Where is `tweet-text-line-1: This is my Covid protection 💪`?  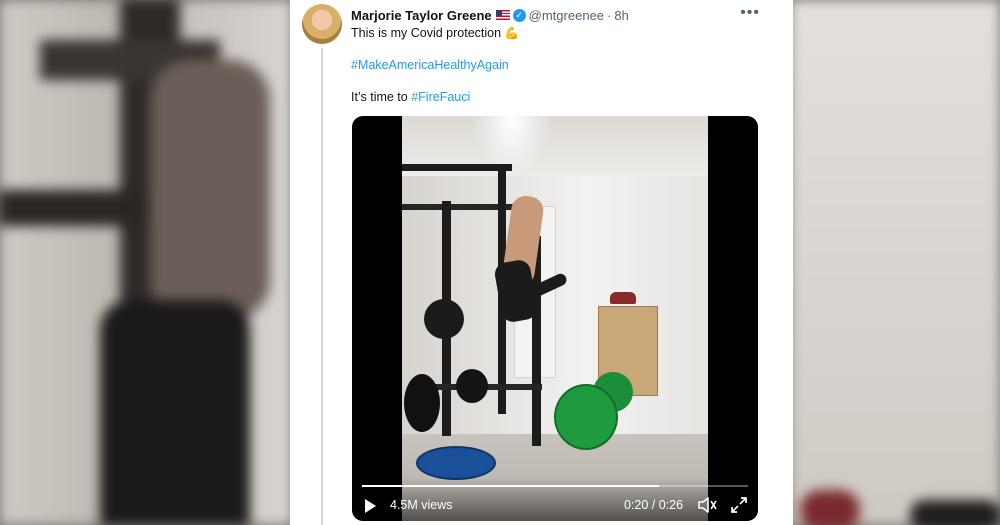 tweet-text-line-1: This is my Covid protection 💪 is located at coordinates (435, 33).